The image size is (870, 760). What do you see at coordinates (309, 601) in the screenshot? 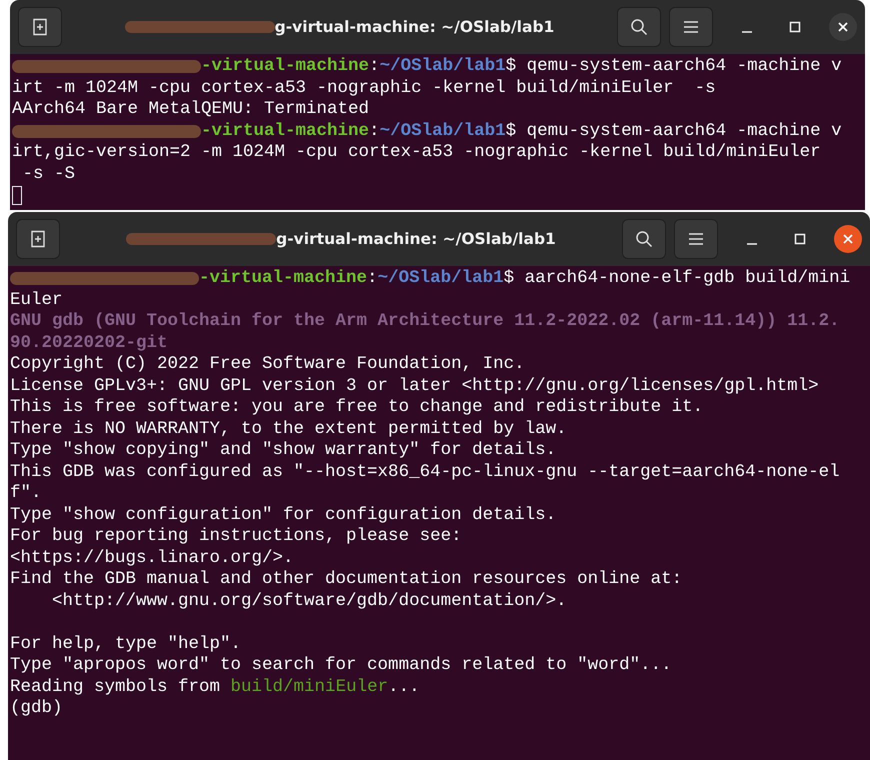
I see `terminal-line: <http://www.gnu.org/software/gdb/documentation/>.` at bounding box center [309, 601].